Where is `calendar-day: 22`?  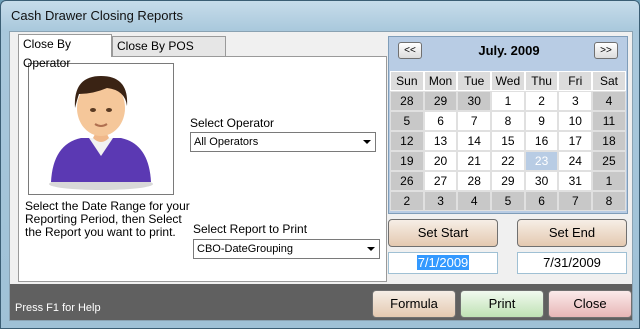
calendar-day: 22 is located at coordinates (508, 161).